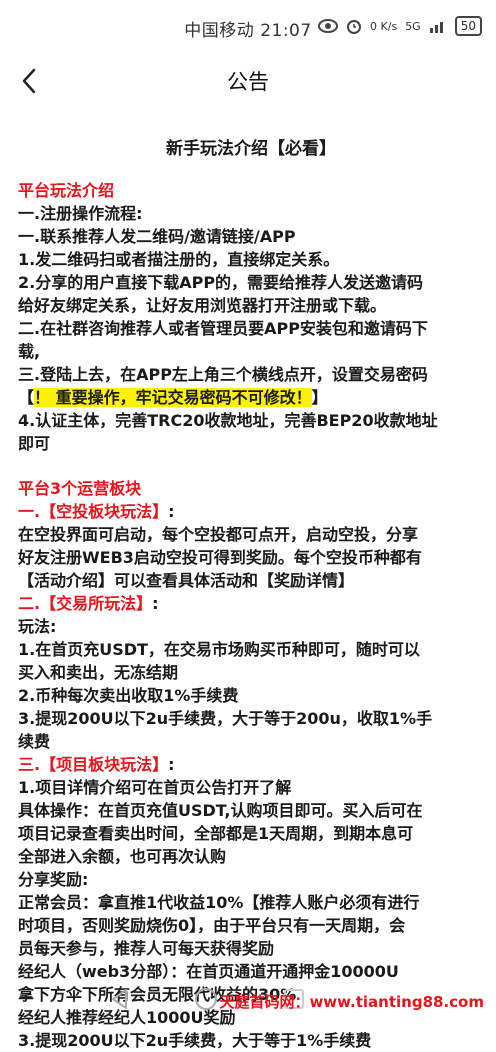 This screenshot has height=1052, width=496. What do you see at coordinates (128, 695) in the screenshot?
I see `text-line: 2.币种每次卖出收取1%手续费` at bounding box center [128, 695].